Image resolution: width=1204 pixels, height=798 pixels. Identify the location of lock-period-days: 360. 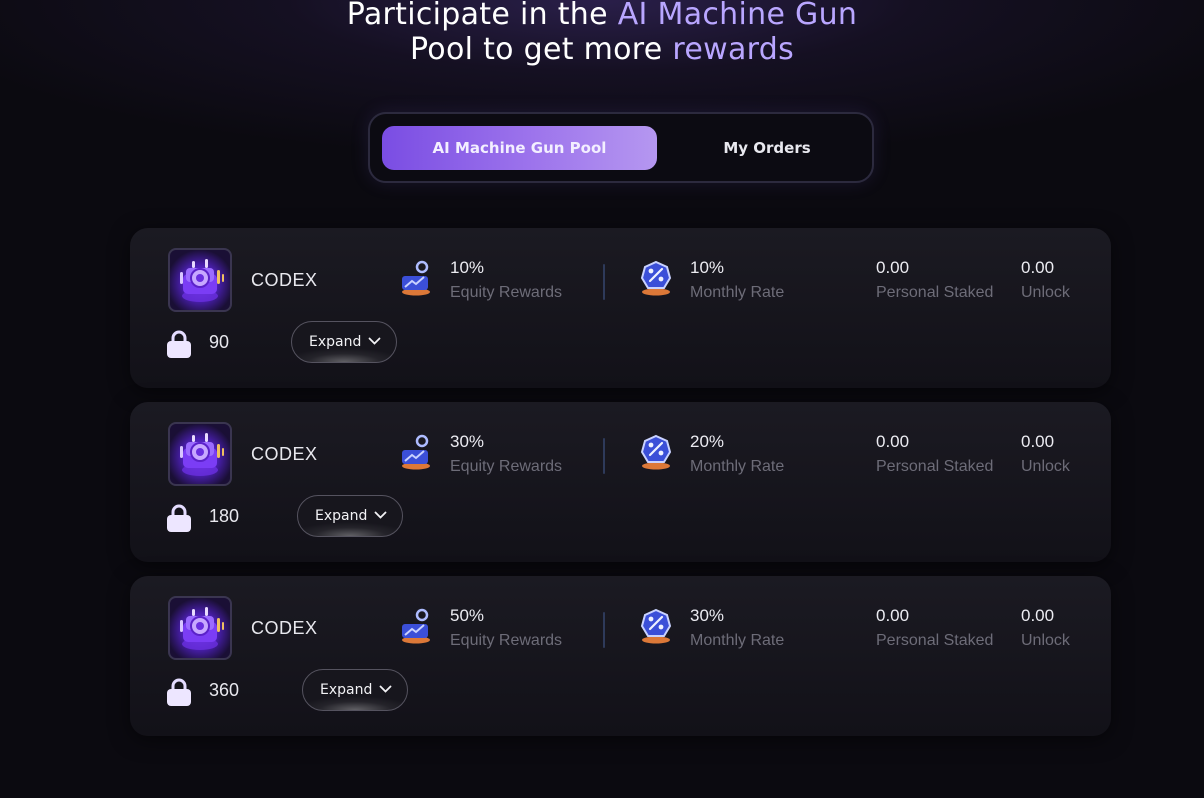
(224, 690).